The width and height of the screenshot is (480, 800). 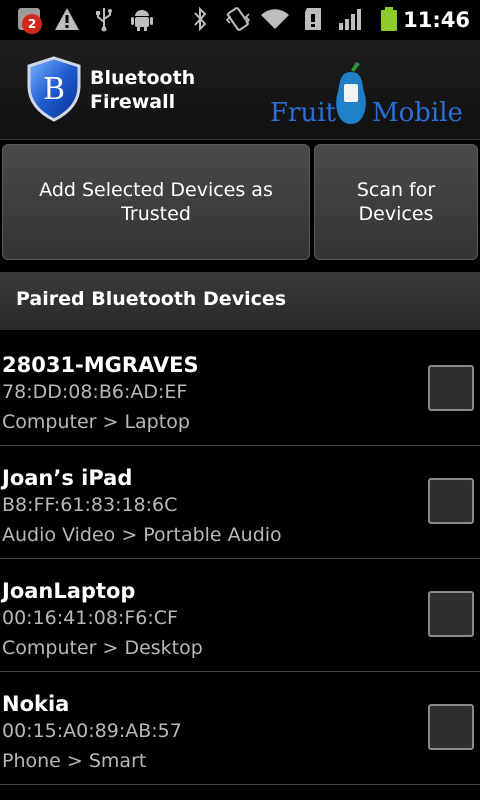 I want to click on device-name: 28031-MGRAVES, so click(x=100, y=365).